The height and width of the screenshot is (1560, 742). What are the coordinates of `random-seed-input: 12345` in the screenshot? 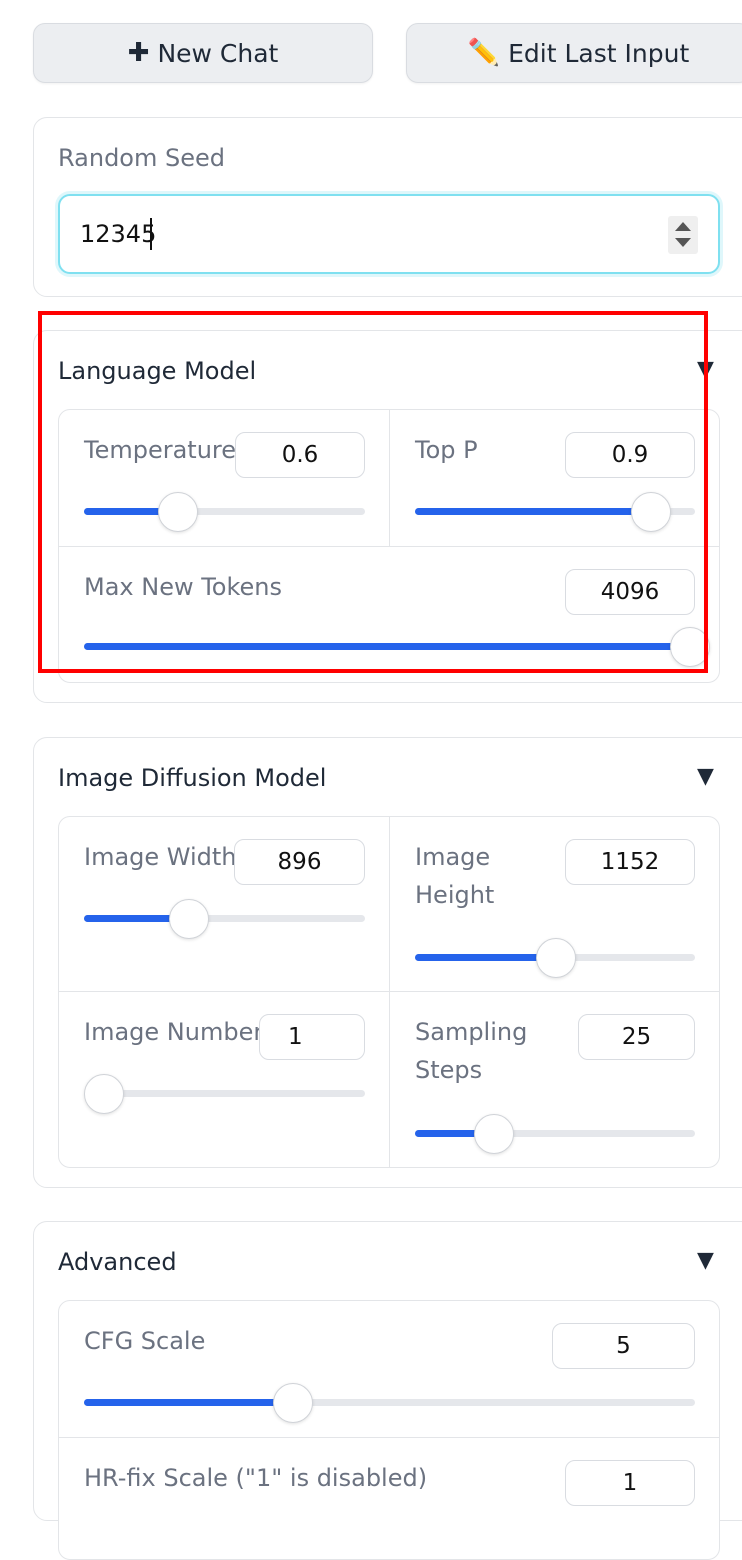 It's located at (389, 234).